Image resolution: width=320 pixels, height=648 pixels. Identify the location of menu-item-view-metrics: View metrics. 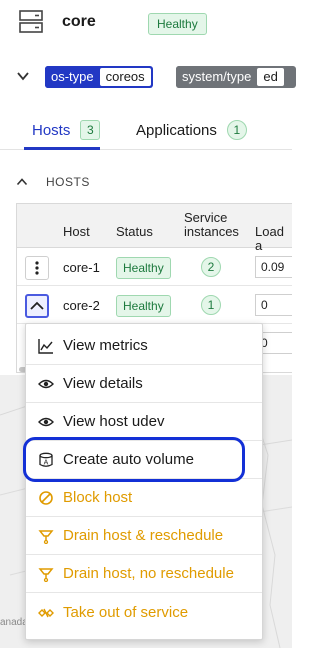
(144, 346).